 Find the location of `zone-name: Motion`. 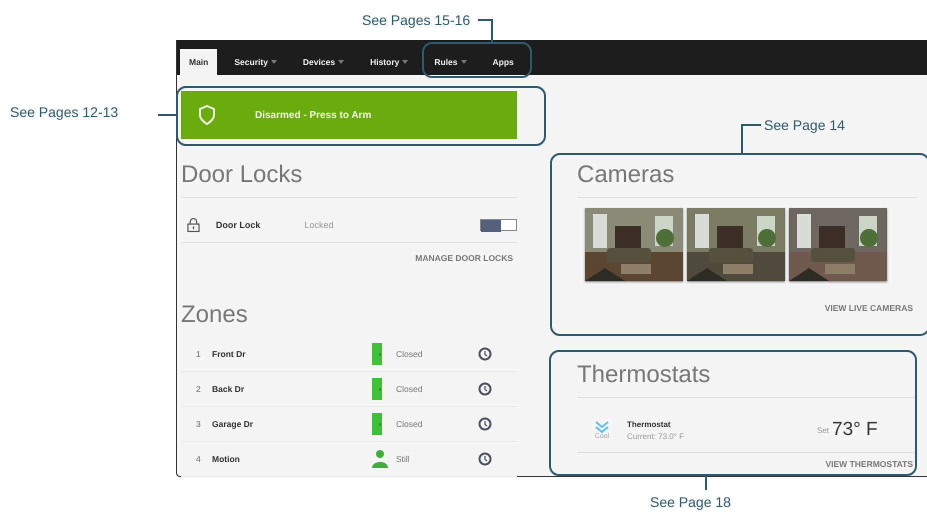

zone-name: Motion is located at coordinates (226, 459).